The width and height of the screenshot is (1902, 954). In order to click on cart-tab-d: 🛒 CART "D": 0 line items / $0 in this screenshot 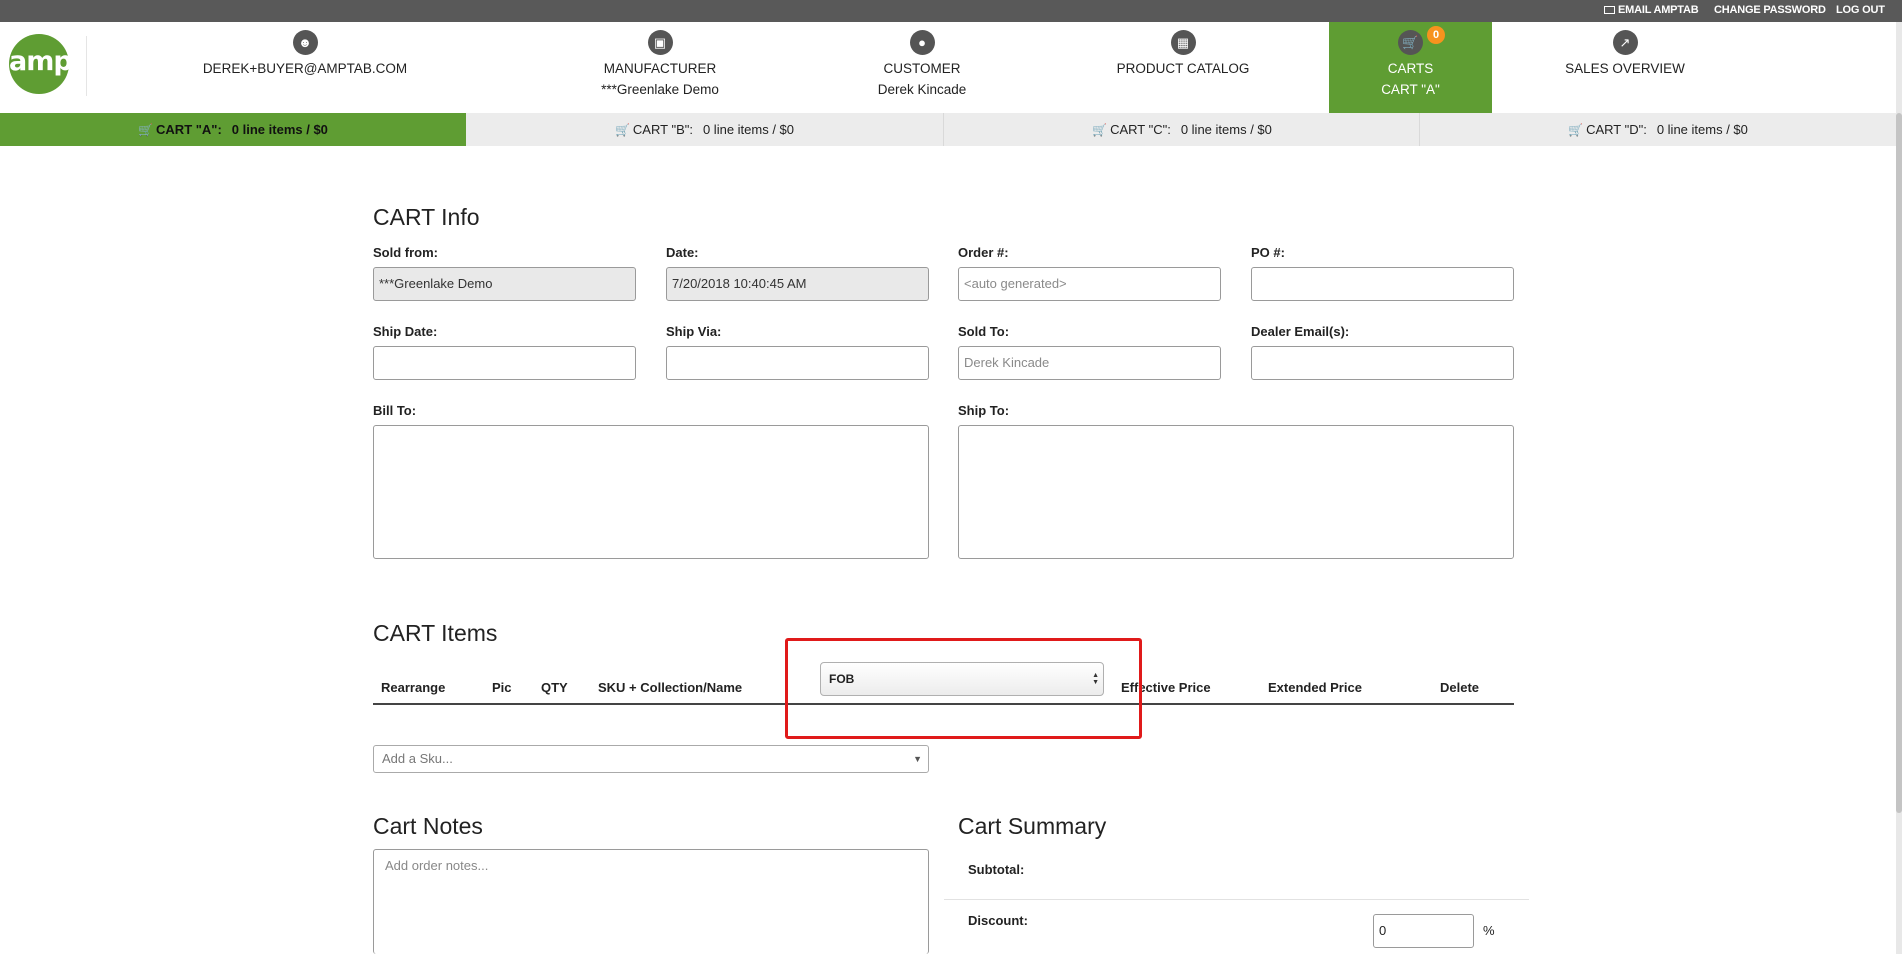, I will do `click(1658, 129)`.